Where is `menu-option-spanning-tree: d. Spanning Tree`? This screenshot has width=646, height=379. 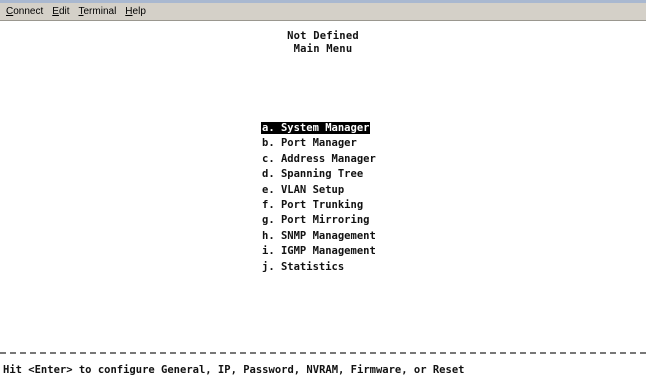 menu-option-spanning-tree: d. Spanning Tree is located at coordinates (319, 174).